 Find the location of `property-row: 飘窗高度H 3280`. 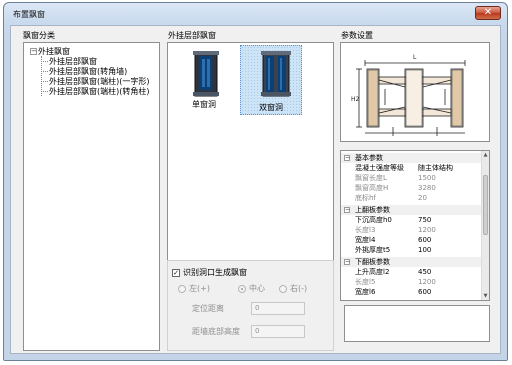

property-row: 飘窗高度H 3280 is located at coordinates (411, 188).